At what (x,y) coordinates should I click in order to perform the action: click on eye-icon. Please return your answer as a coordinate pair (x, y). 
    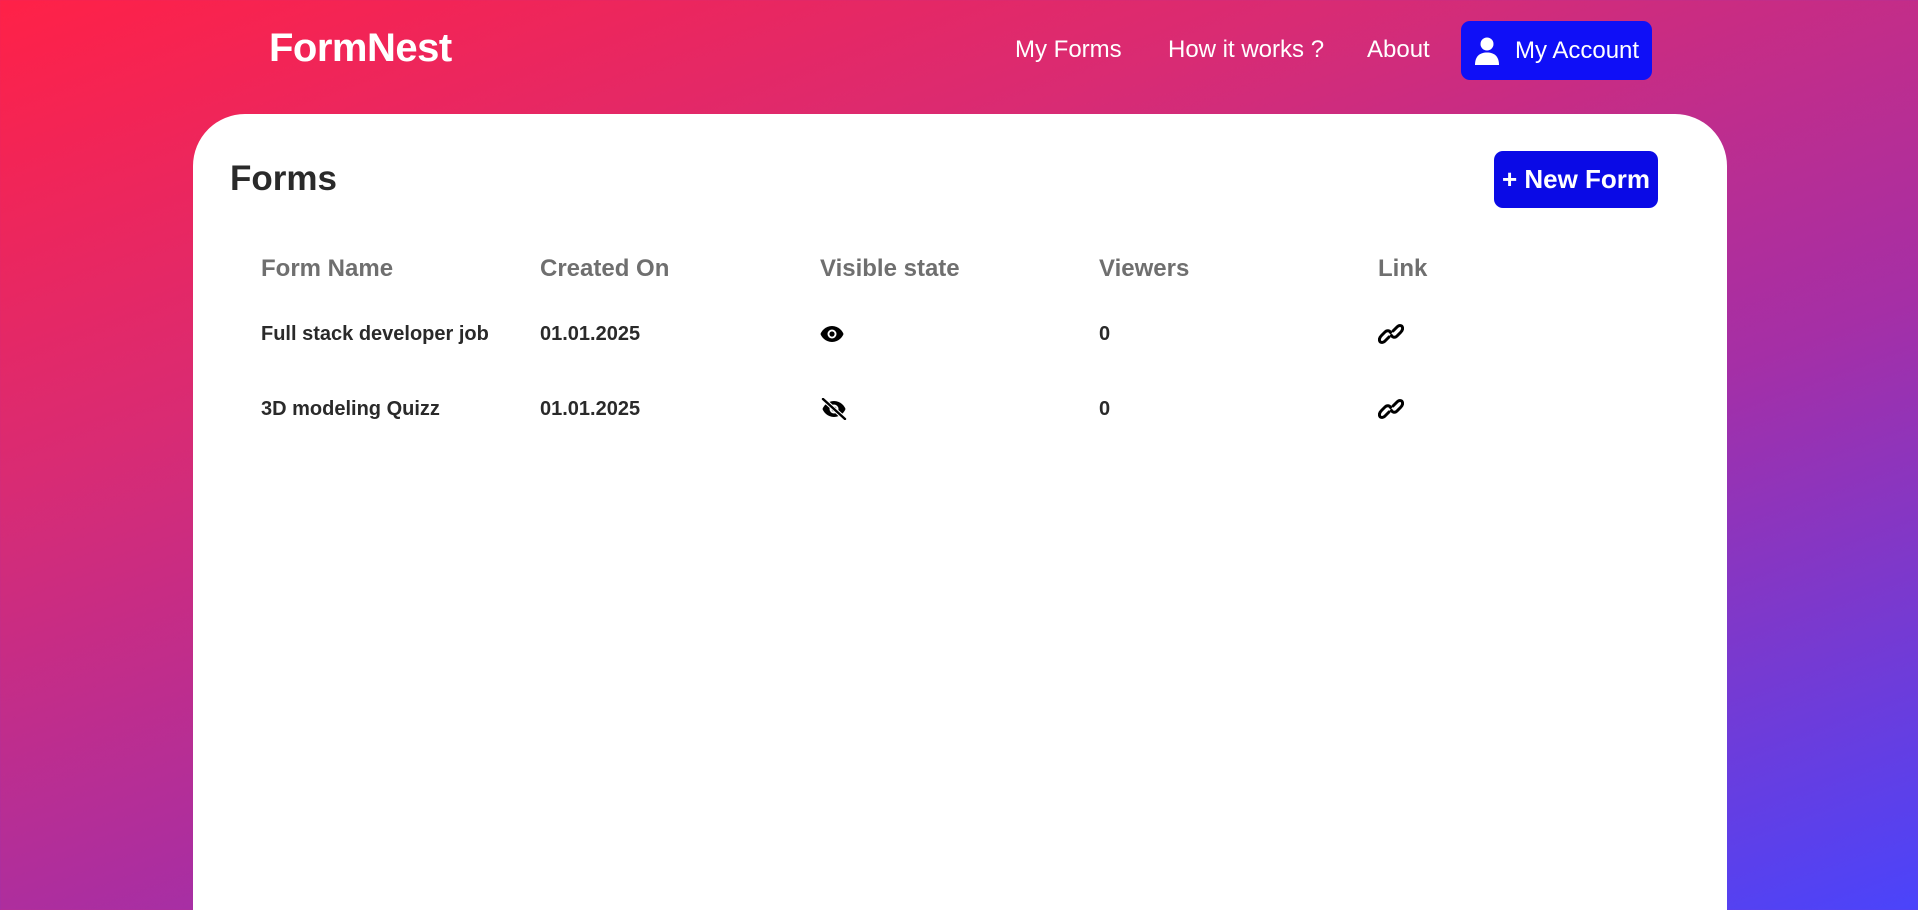
    Looking at the image, I should click on (832, 334).